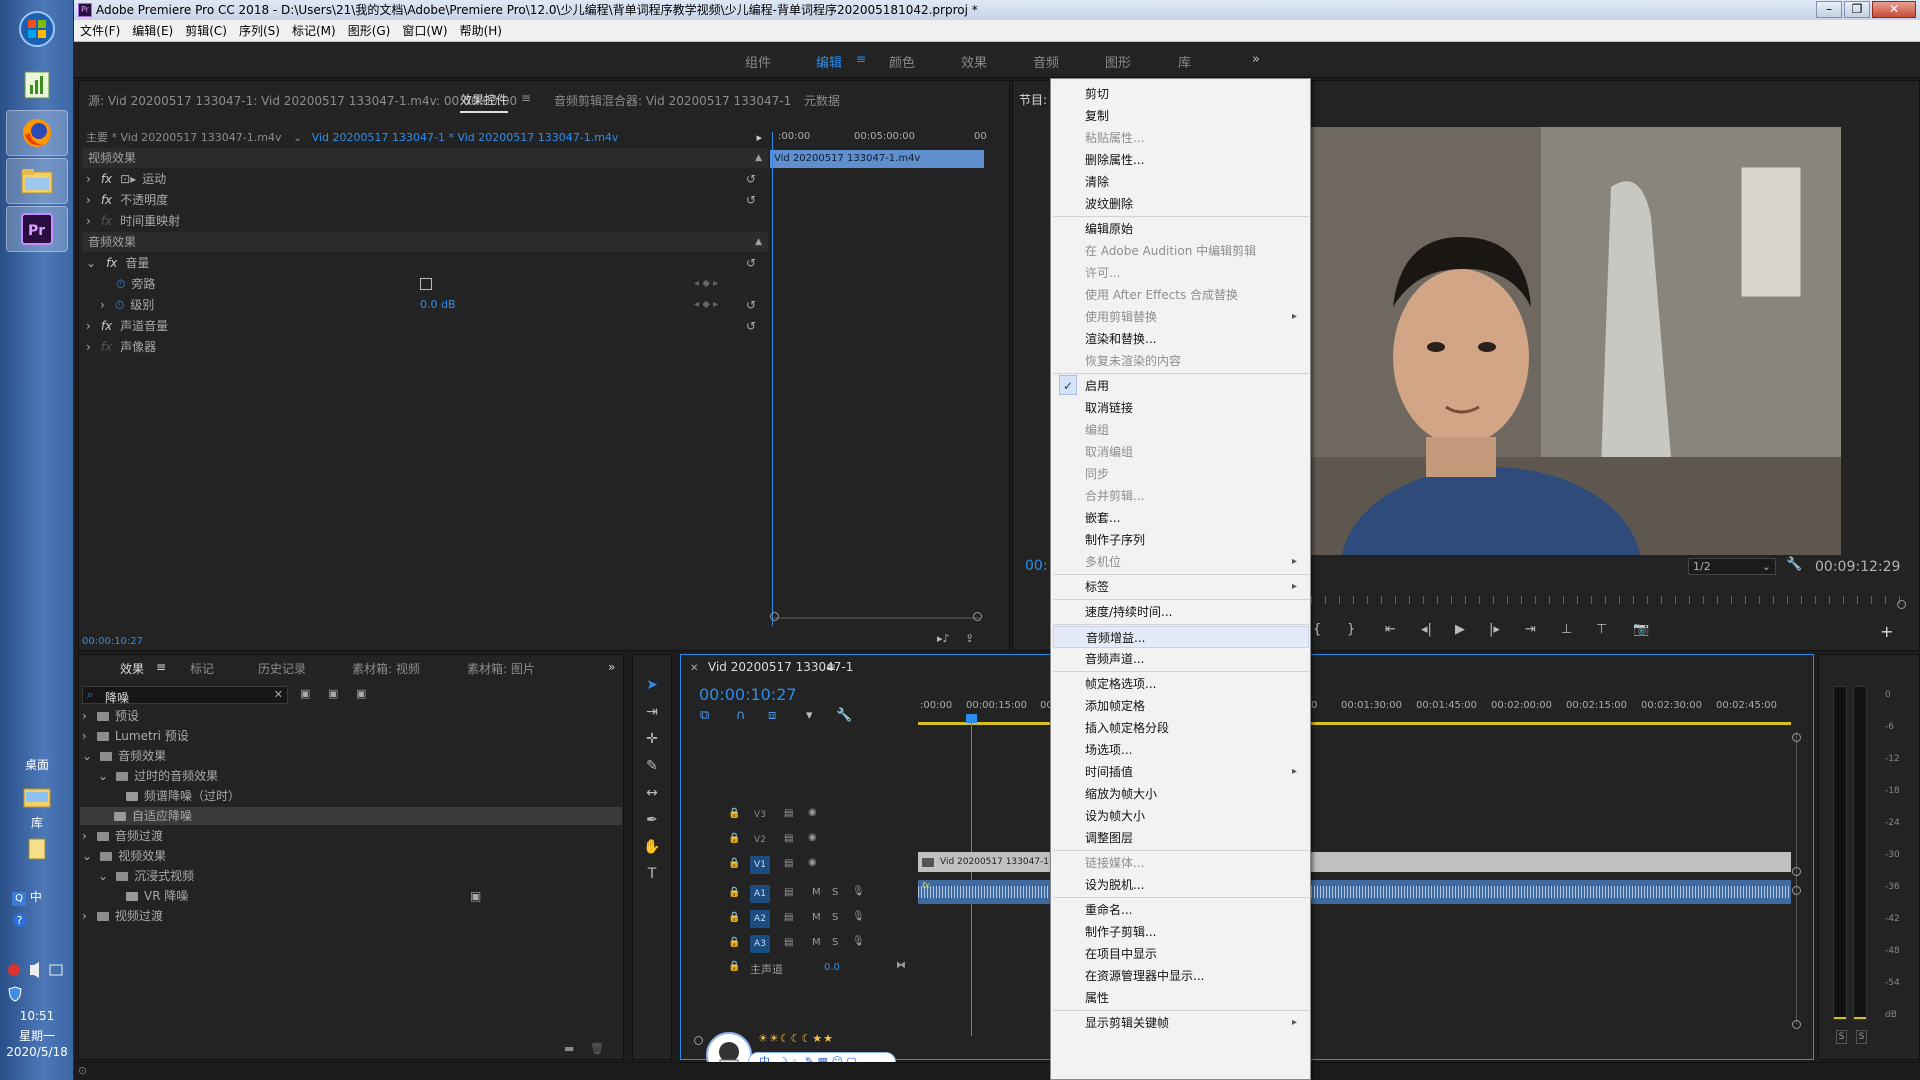 The width and height of the screenshot is (1920, 1080). I want to click on master-clip-label: 主要 * Vid 20200517 133047-1.m4v, so click(183, 137).